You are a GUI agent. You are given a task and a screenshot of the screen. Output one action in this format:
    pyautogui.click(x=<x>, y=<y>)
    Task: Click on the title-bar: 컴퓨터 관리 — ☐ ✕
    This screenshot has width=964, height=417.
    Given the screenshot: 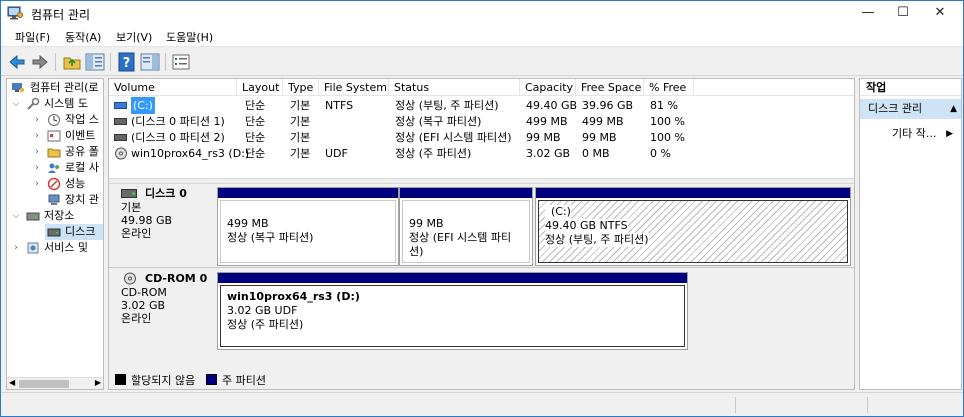 What is the action you would take?
    pyautogui.click(x=482, y=13)
    